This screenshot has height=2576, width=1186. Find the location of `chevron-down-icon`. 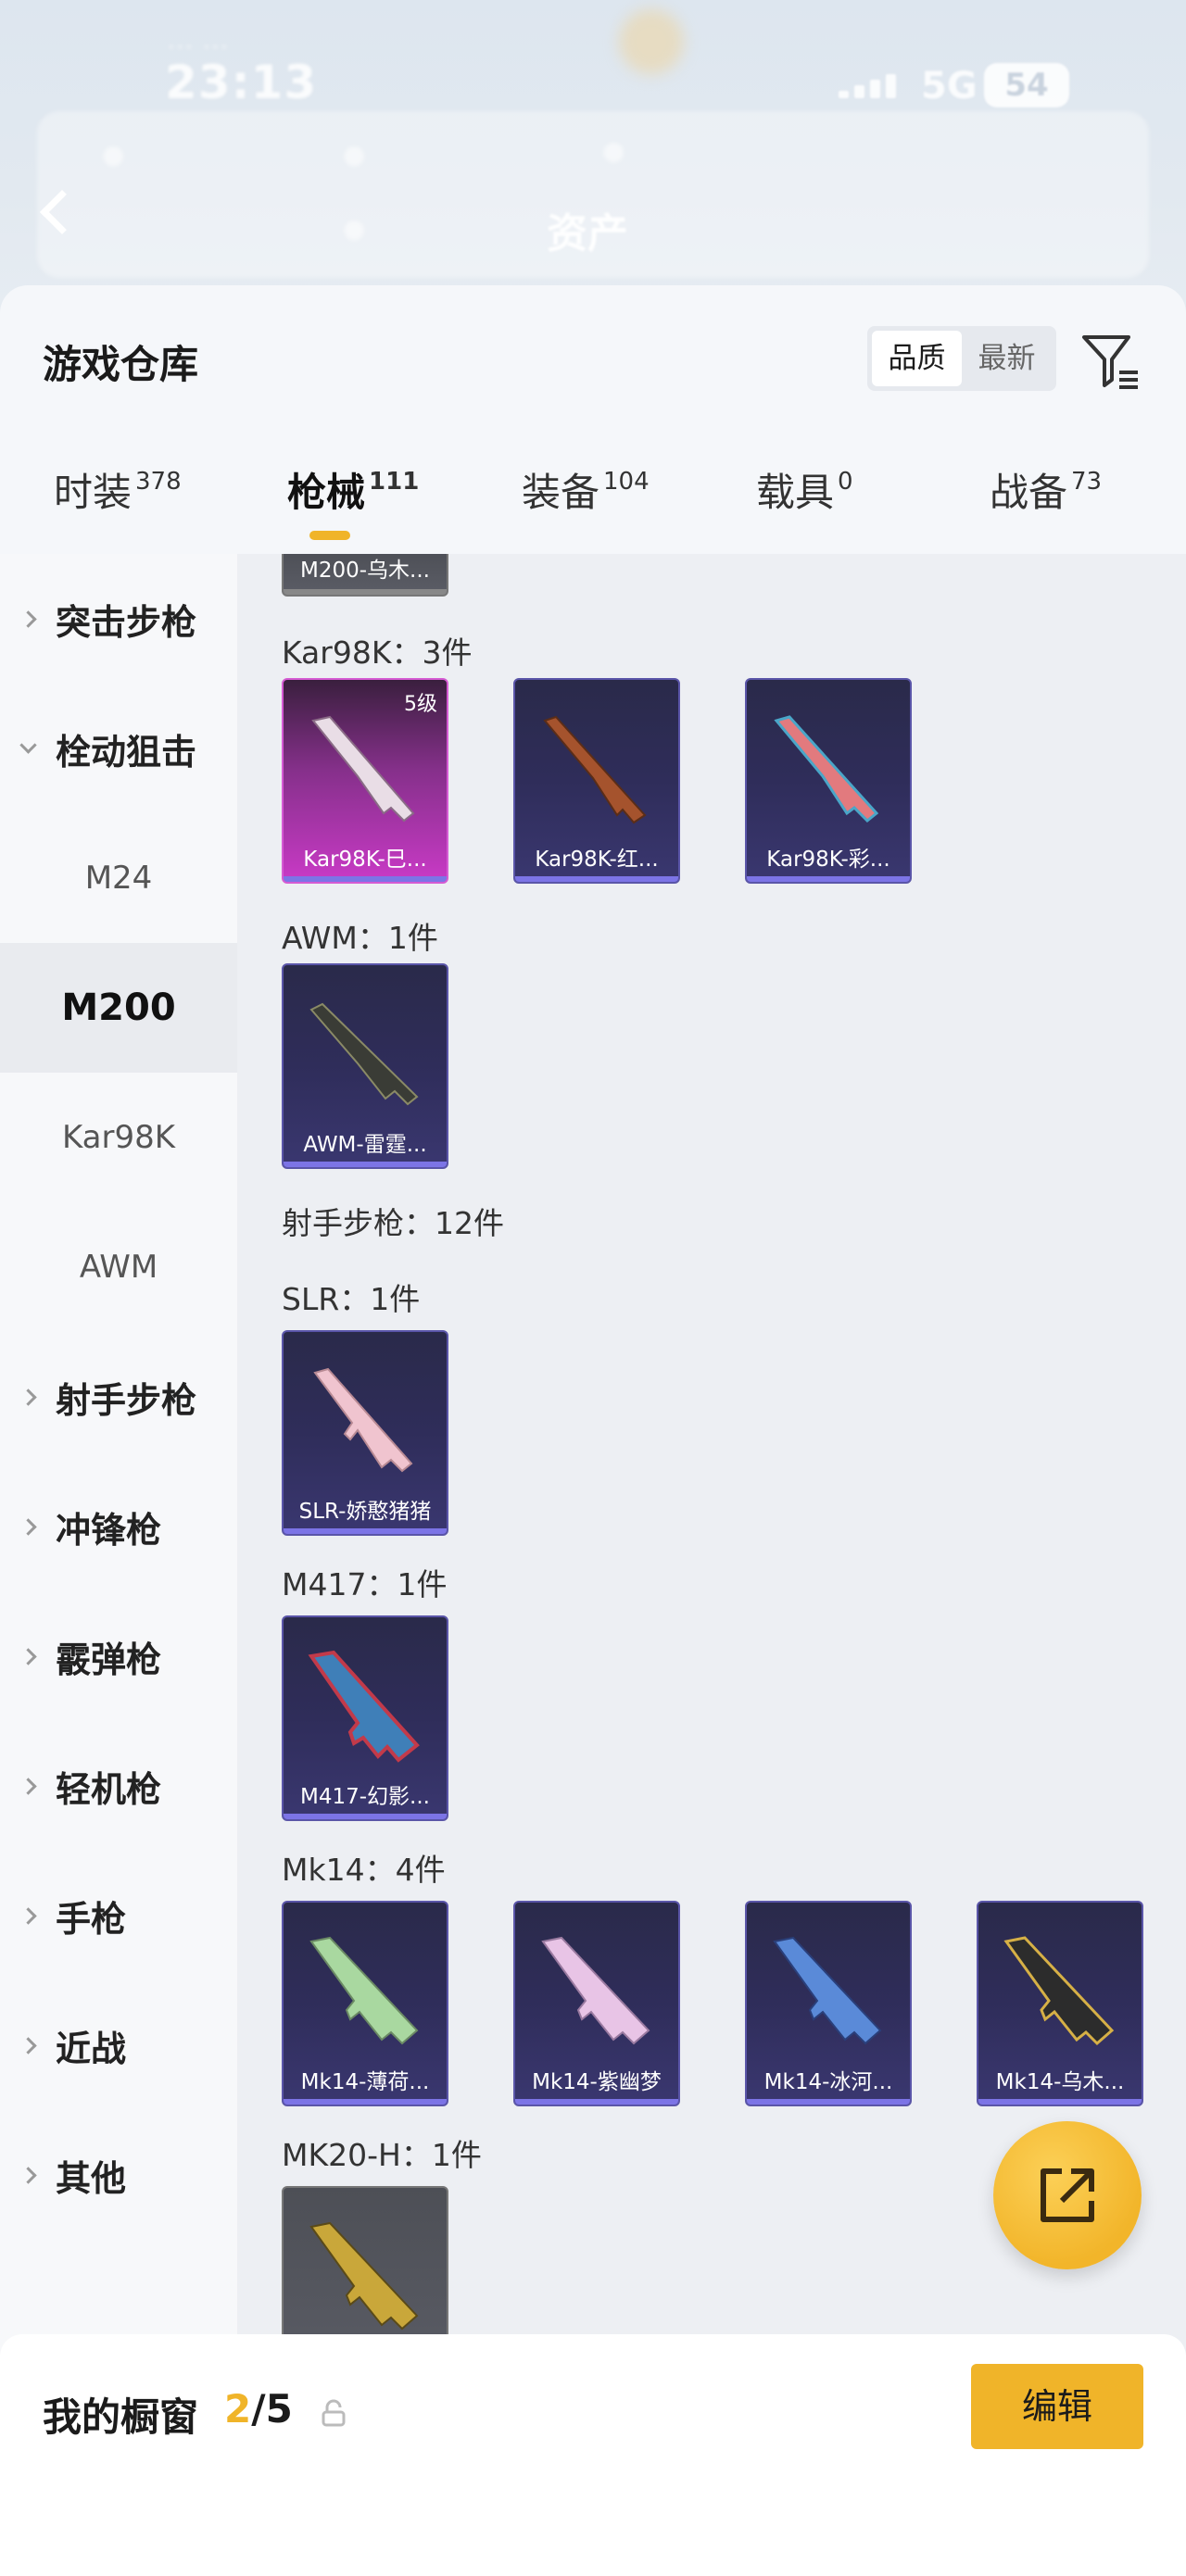

chevron-down-icon is located at coordinates (28, 744).